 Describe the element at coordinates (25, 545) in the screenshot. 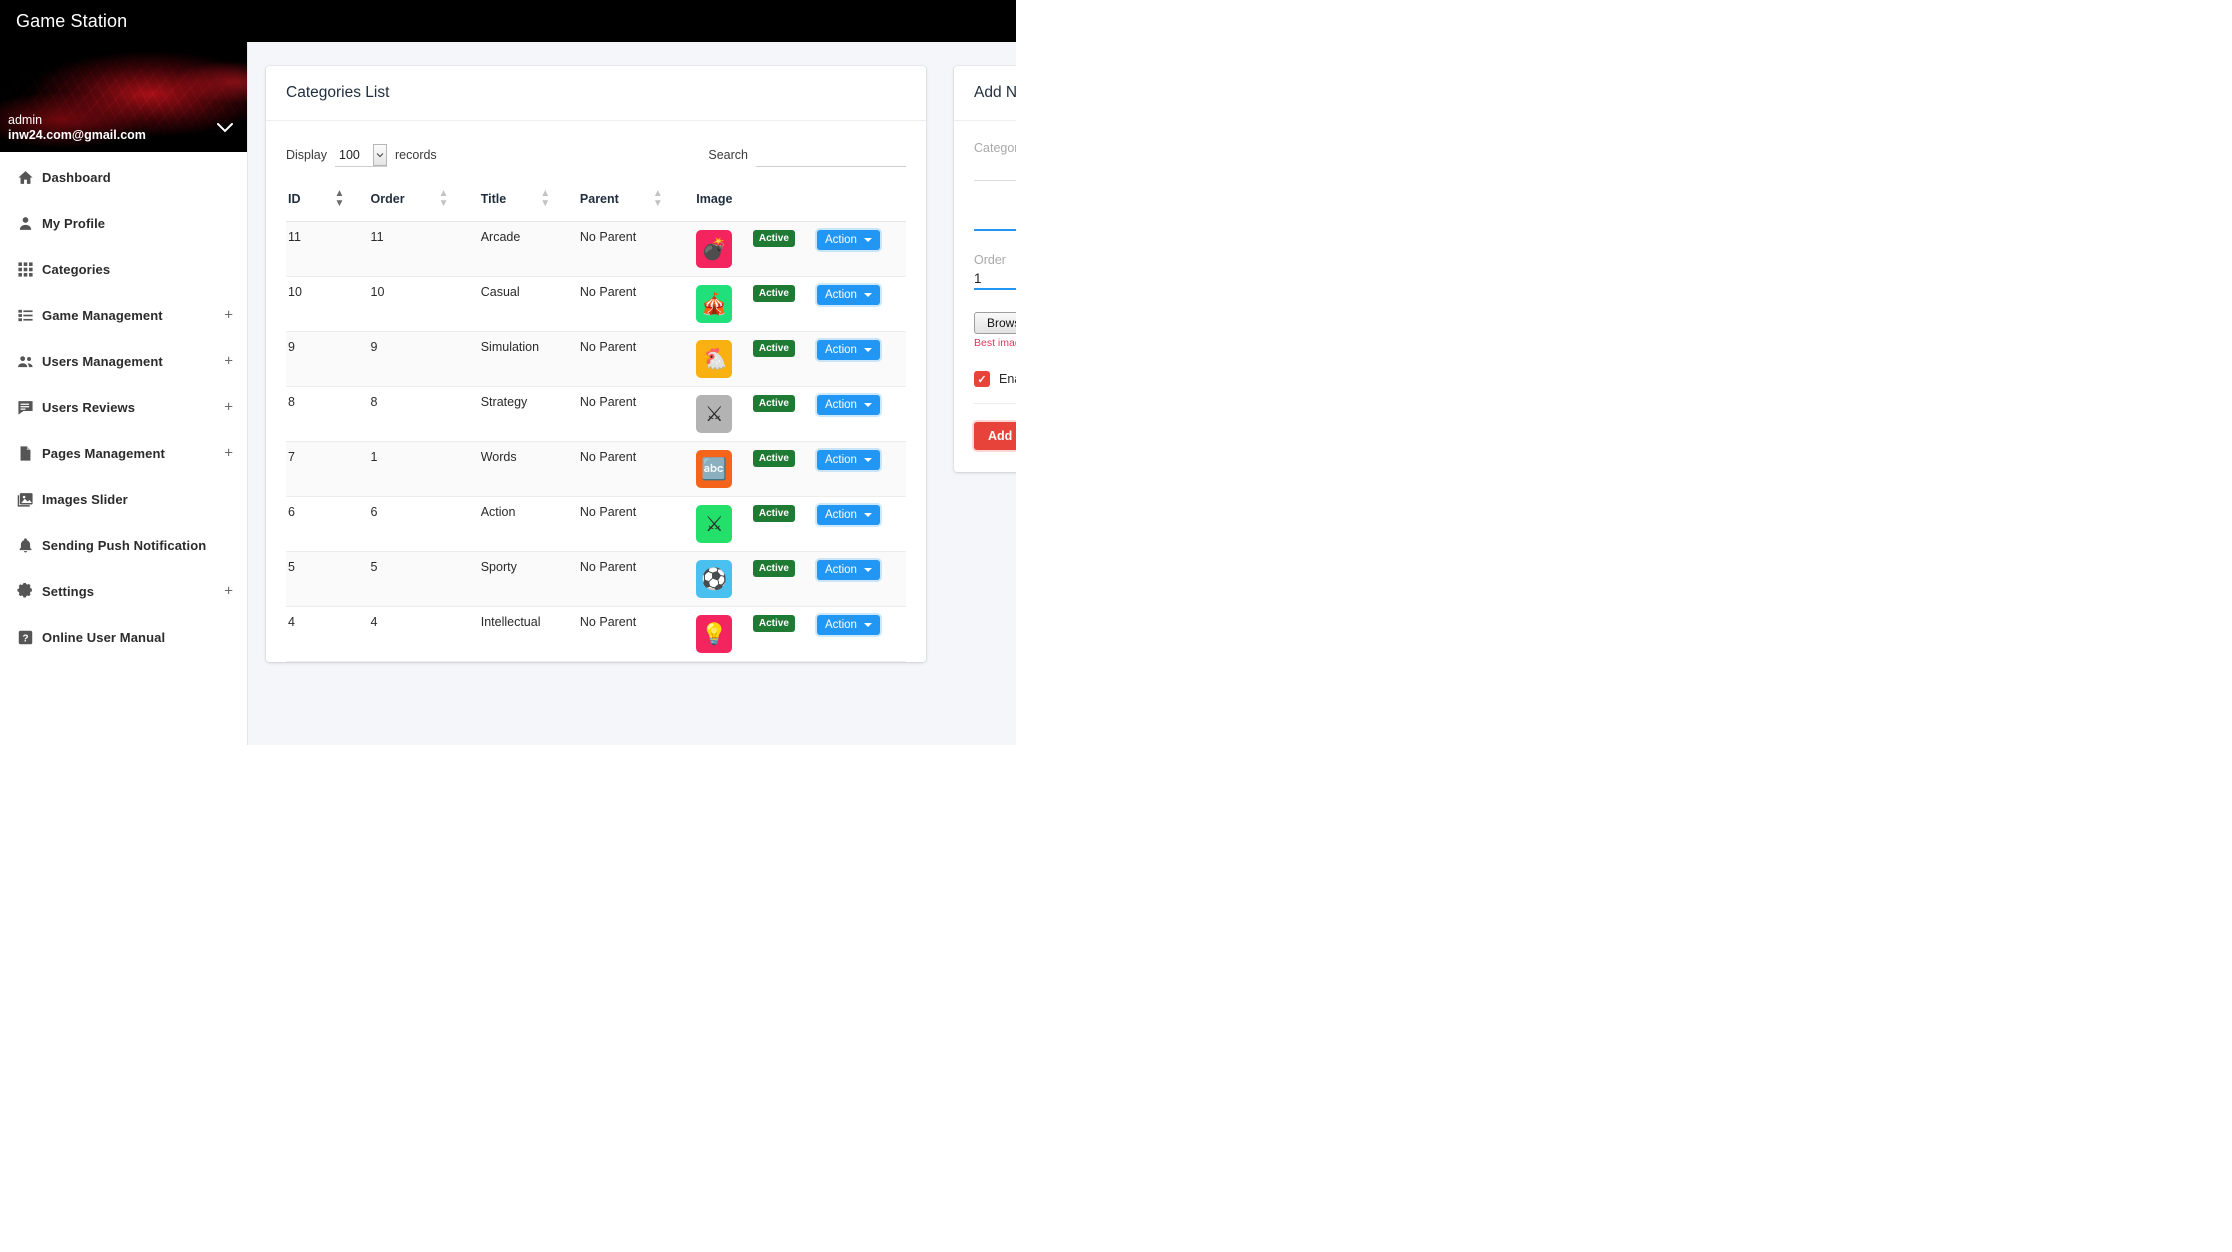

I see `bell-icon` at that location.